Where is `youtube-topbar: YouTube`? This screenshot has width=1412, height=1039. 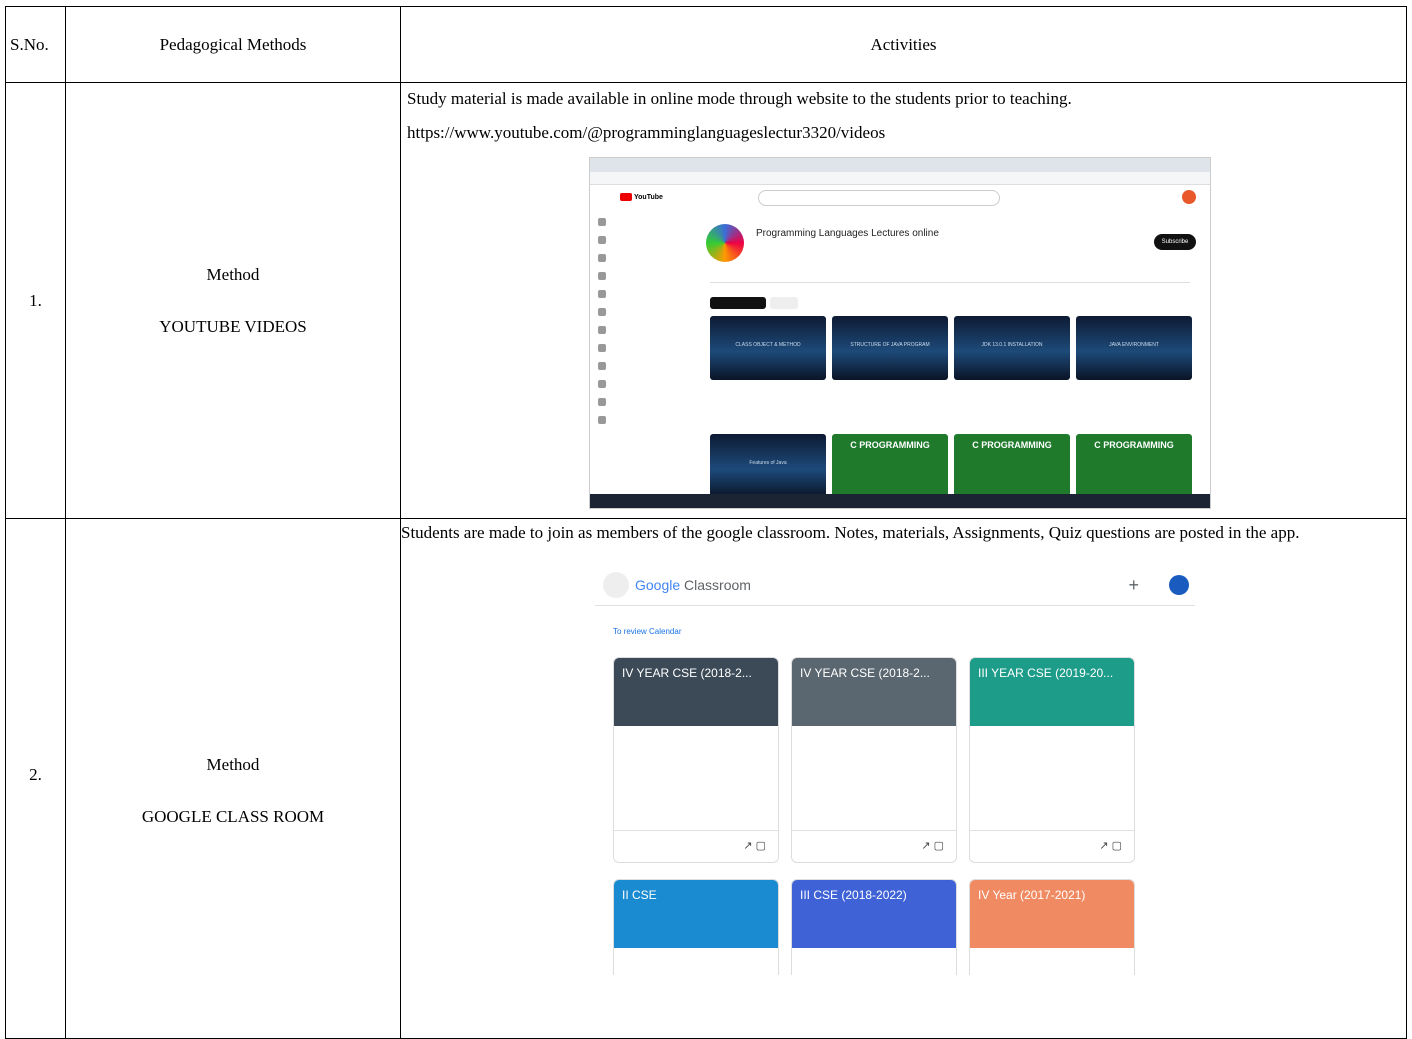 youtube-topbar: YouTube is located at coordinates (900, 198).